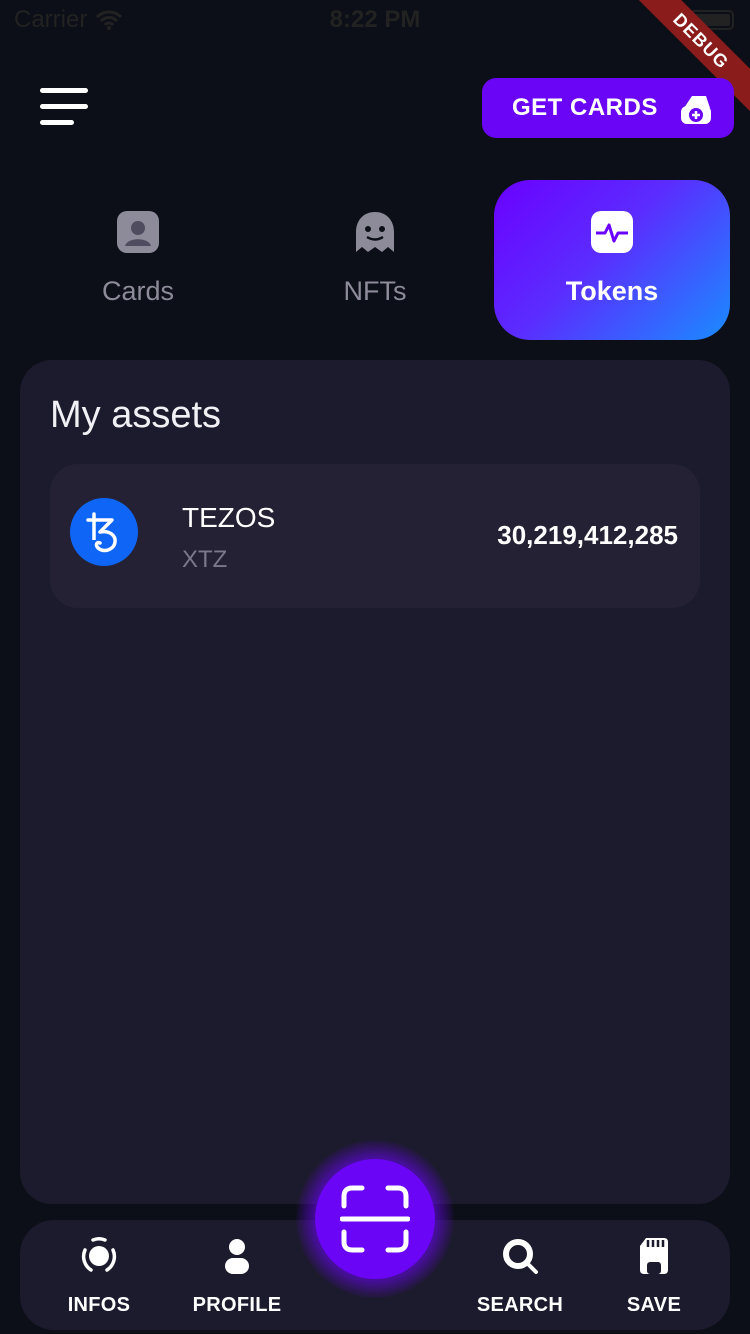  What do you see at coordinates (695, 110) in the screenshot?
I see `add-card-icon` at bounding box center [695, 110].